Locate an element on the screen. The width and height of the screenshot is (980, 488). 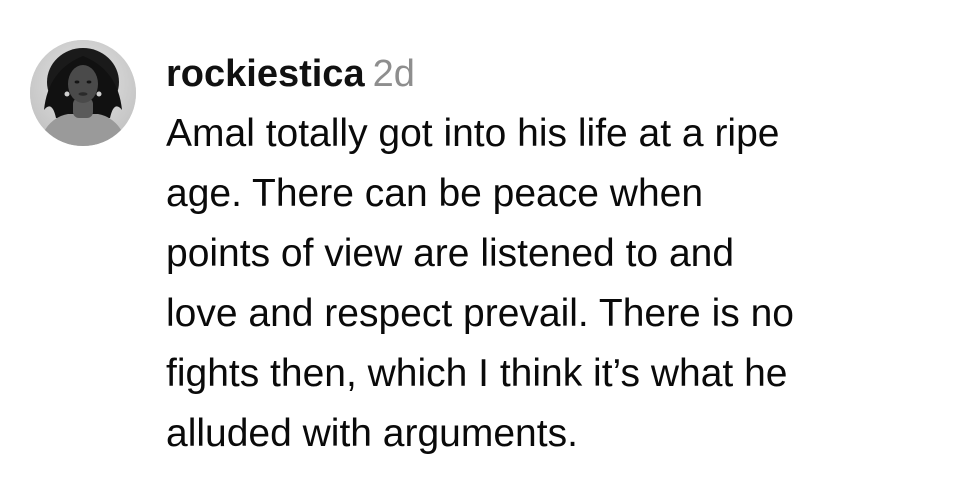
comment-text-line: love and respect prevail. There is no is located at coordinates (480, 313).